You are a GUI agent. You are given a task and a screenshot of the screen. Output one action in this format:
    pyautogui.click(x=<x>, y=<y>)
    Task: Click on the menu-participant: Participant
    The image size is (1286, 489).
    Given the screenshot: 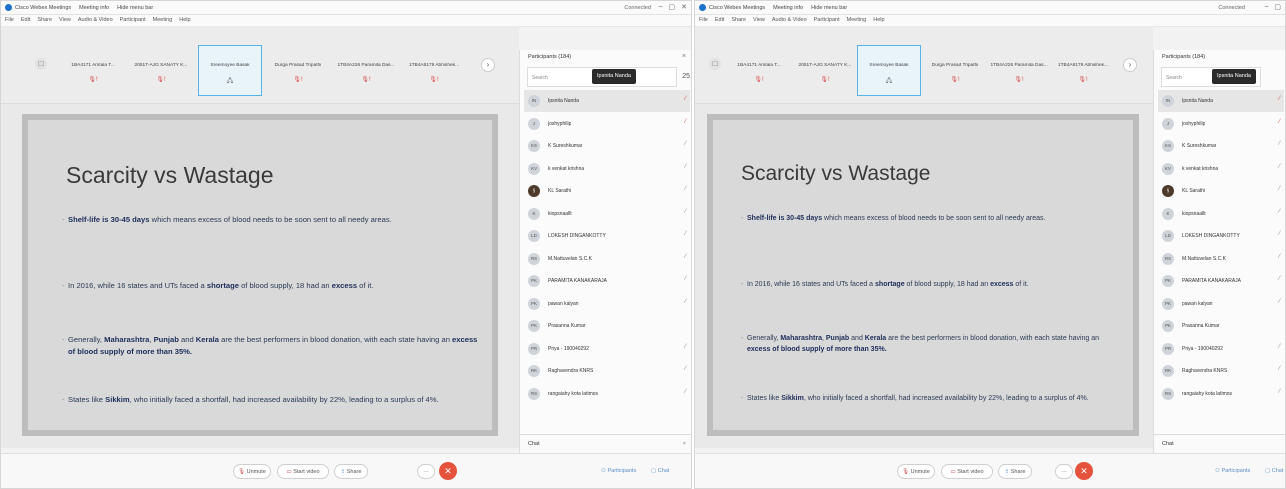 What is the action you would take?
    pyautogui.click(x=827, y=20)
    